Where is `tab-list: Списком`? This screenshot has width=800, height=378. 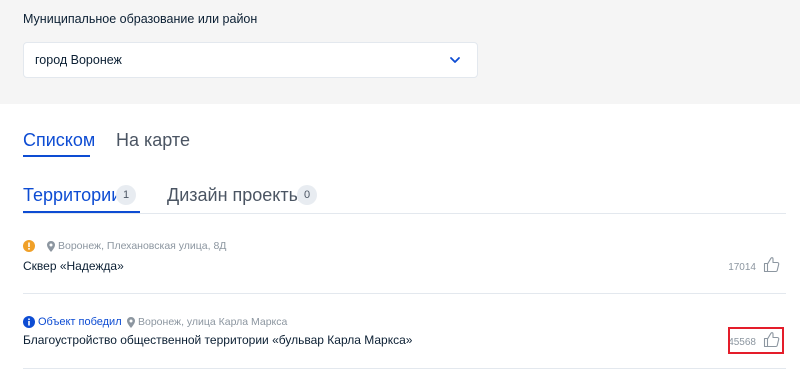
tab-list: Списком is located at coordinates (59, 140).